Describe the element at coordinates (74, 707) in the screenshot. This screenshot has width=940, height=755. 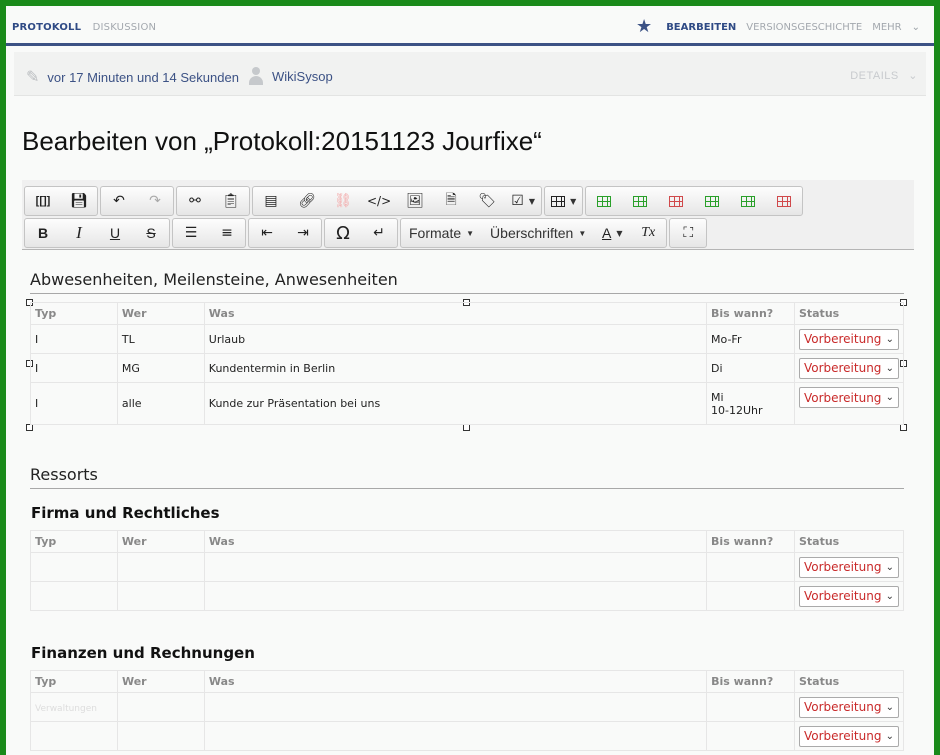
I see `cell-typ: Verwaltungen` at that location.